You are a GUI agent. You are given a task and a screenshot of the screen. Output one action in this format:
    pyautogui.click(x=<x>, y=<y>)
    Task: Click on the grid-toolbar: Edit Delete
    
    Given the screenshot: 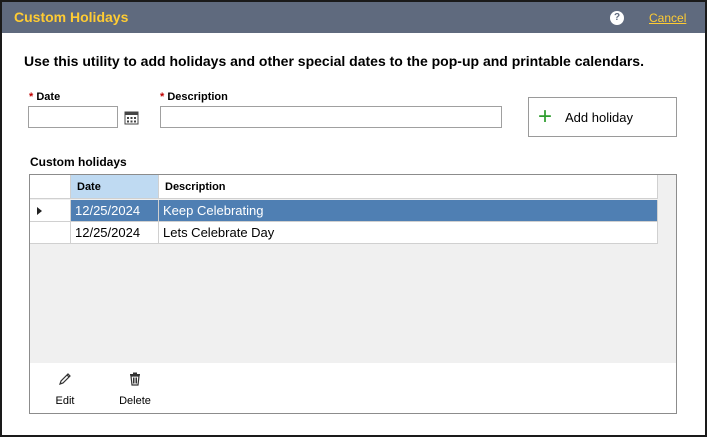 What is the action you would take?
    pyautogui.click(x=353, y=388)
    